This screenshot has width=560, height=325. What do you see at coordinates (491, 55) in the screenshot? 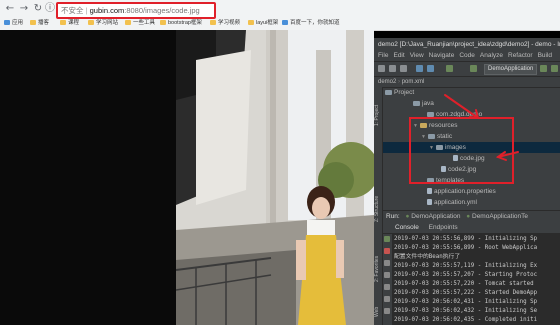
I see `menu-analyze: Analyze` at bounding box center [491, 55].